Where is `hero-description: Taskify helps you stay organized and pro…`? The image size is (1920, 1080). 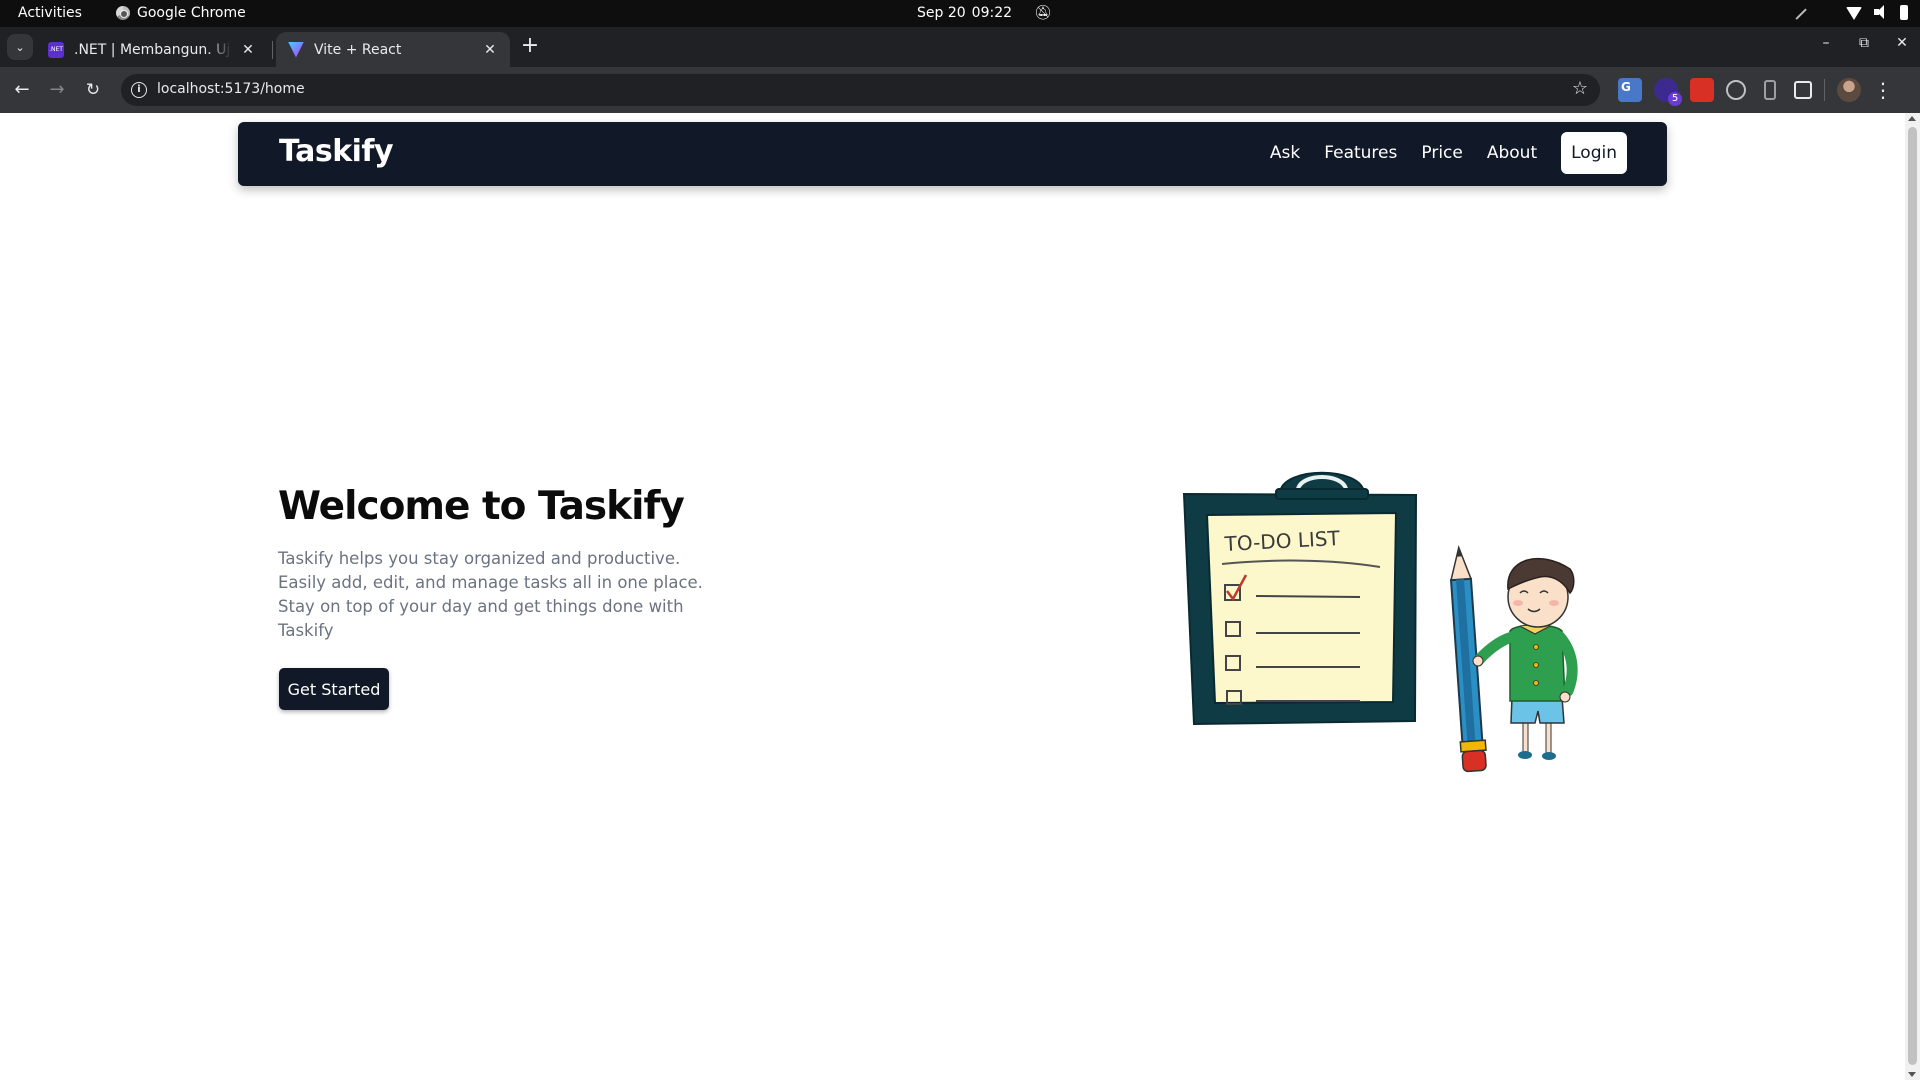 hero-description: Taskify helps you stay organized and pro… is located at coordinates (493, 595).